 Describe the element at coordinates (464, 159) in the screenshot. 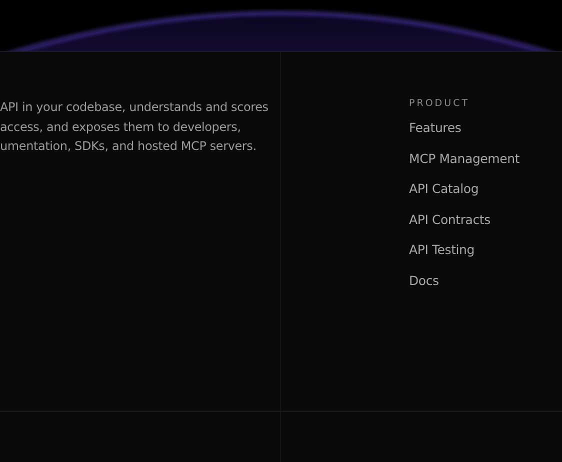

I see `footer-link: MCP Management` at that location.